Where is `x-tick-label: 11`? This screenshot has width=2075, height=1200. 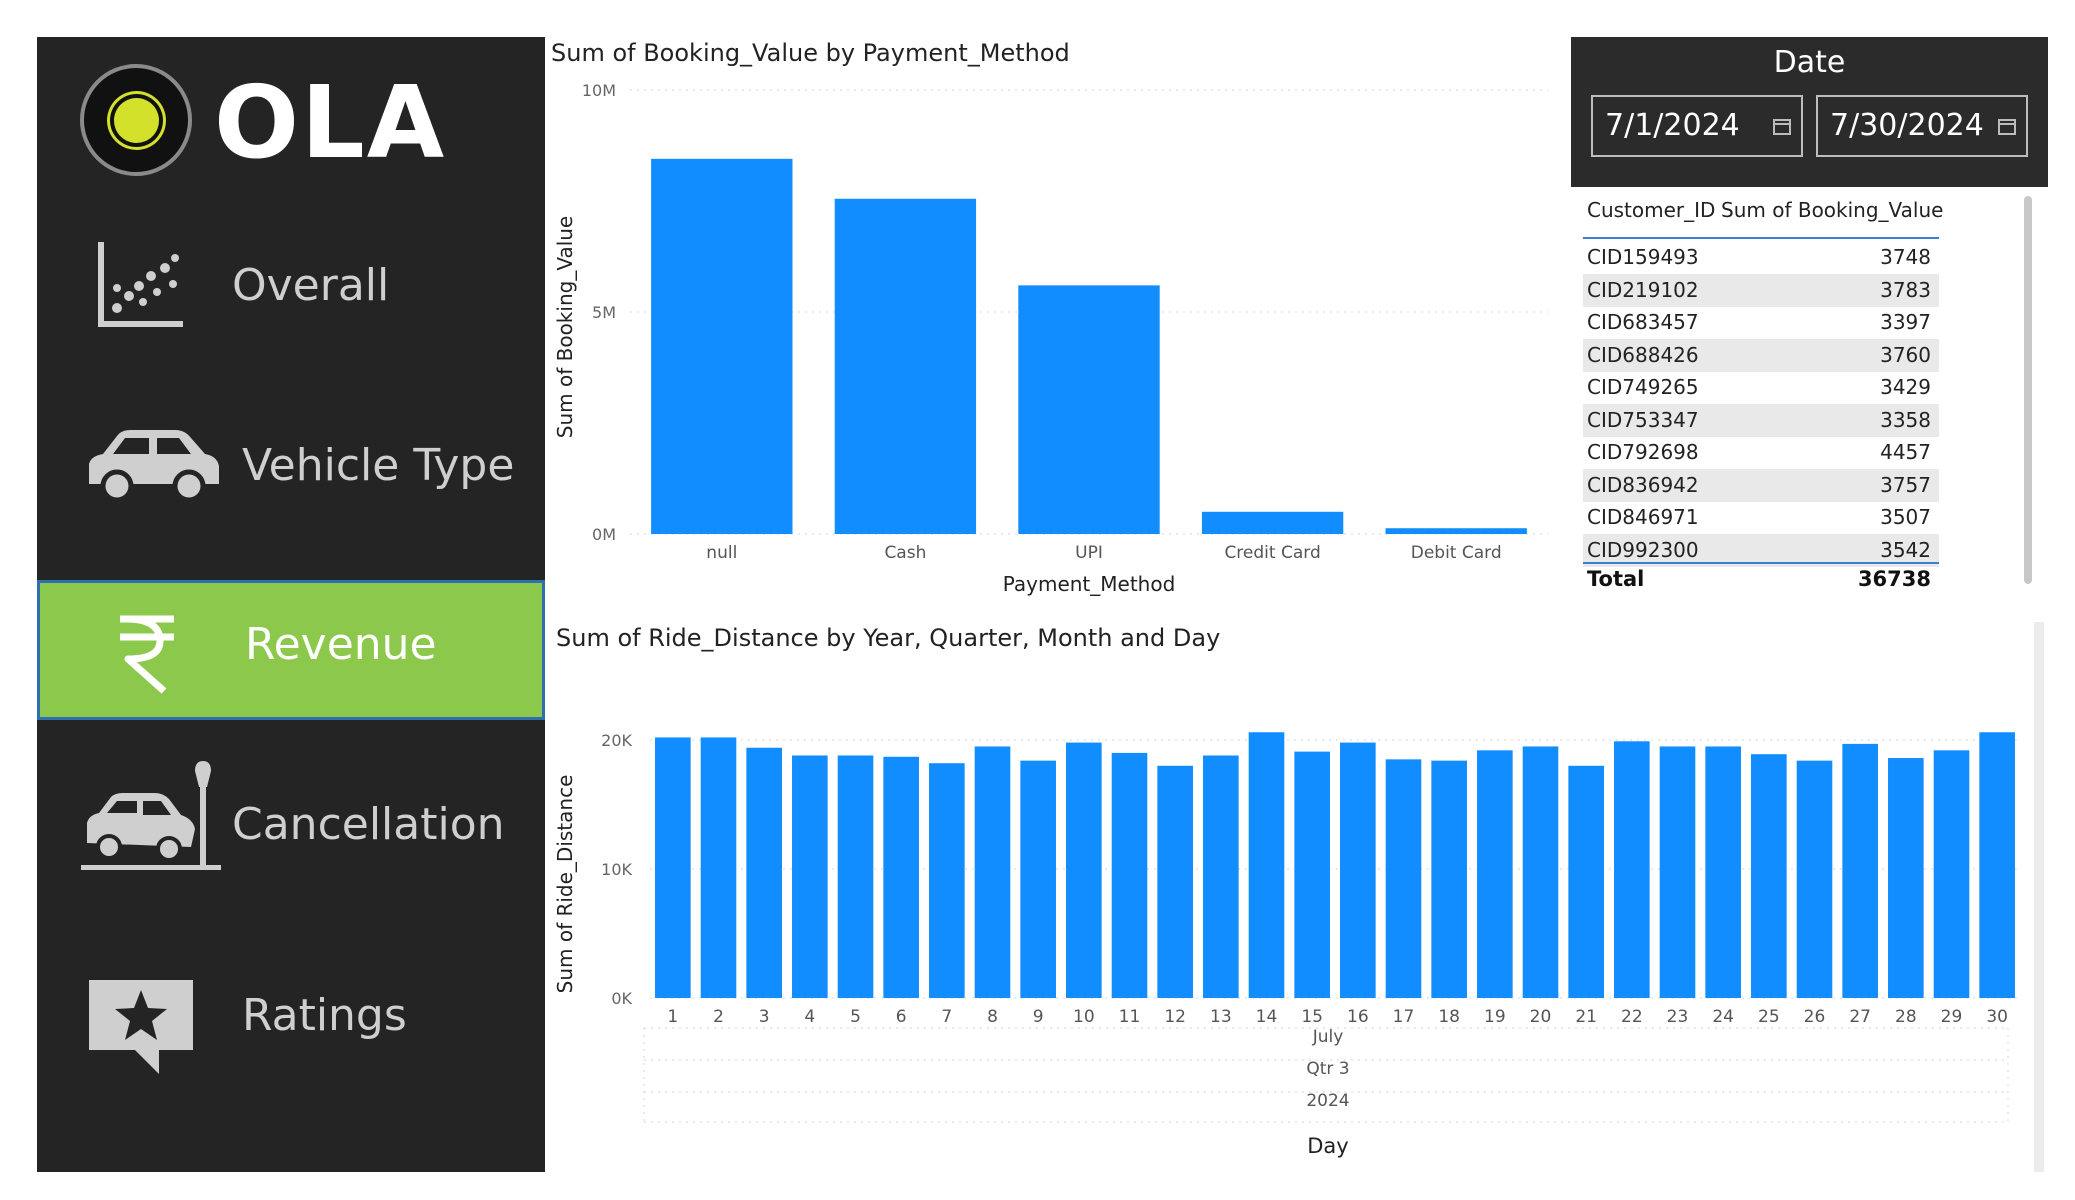 x-tick-label: 11 is located at coordinates (1130, 1017).